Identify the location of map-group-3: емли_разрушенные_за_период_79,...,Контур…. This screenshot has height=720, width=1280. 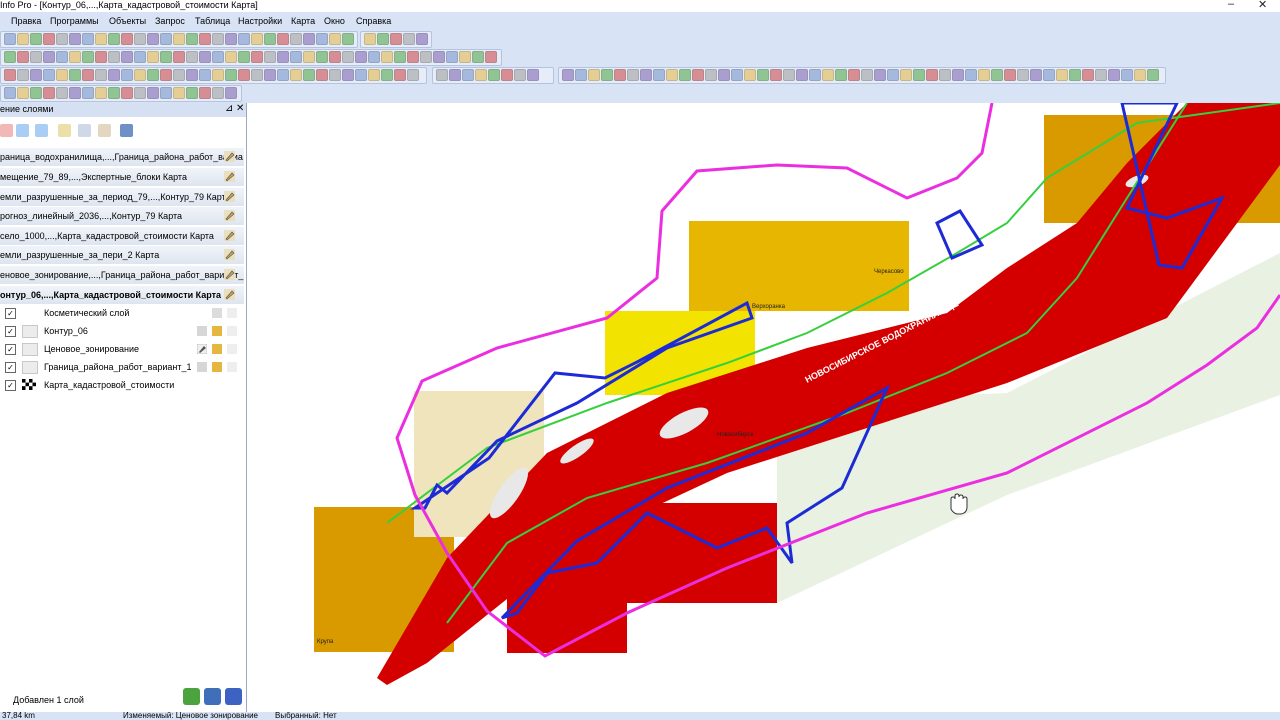
(122, 197).